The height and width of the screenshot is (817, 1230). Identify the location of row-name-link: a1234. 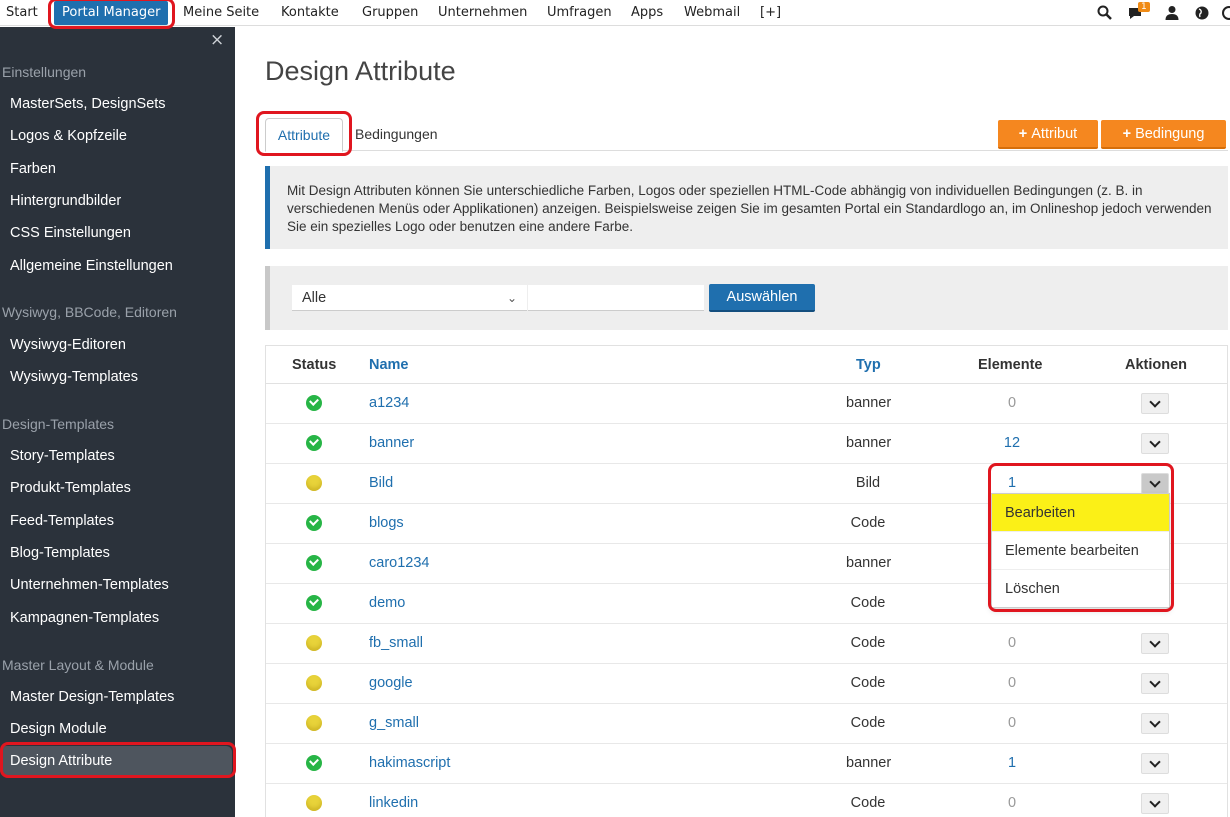
(389, 403).